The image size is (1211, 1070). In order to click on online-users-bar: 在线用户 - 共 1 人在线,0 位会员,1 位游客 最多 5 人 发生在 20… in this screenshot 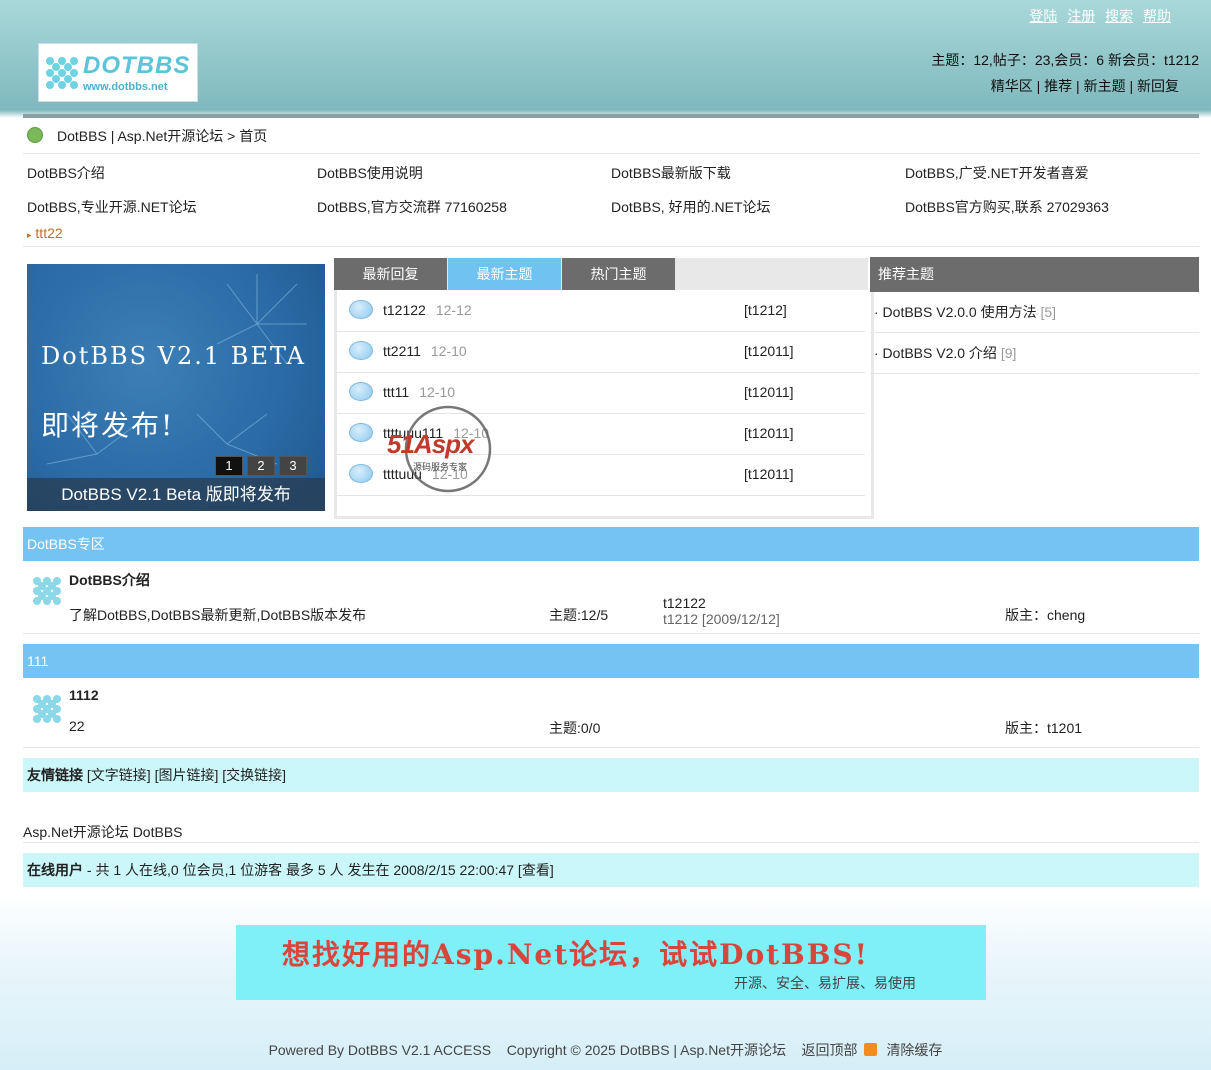, I will do `click(611, 870)`.